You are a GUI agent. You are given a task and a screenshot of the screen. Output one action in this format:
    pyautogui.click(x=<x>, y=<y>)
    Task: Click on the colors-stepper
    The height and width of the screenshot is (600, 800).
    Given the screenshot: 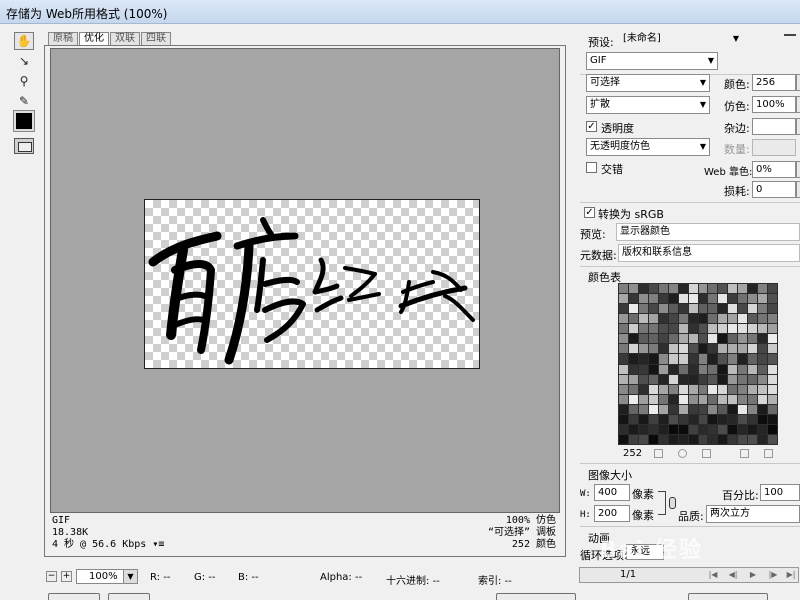 What is the action you would take?
    pyautogui.click(x=798, y=82)
    